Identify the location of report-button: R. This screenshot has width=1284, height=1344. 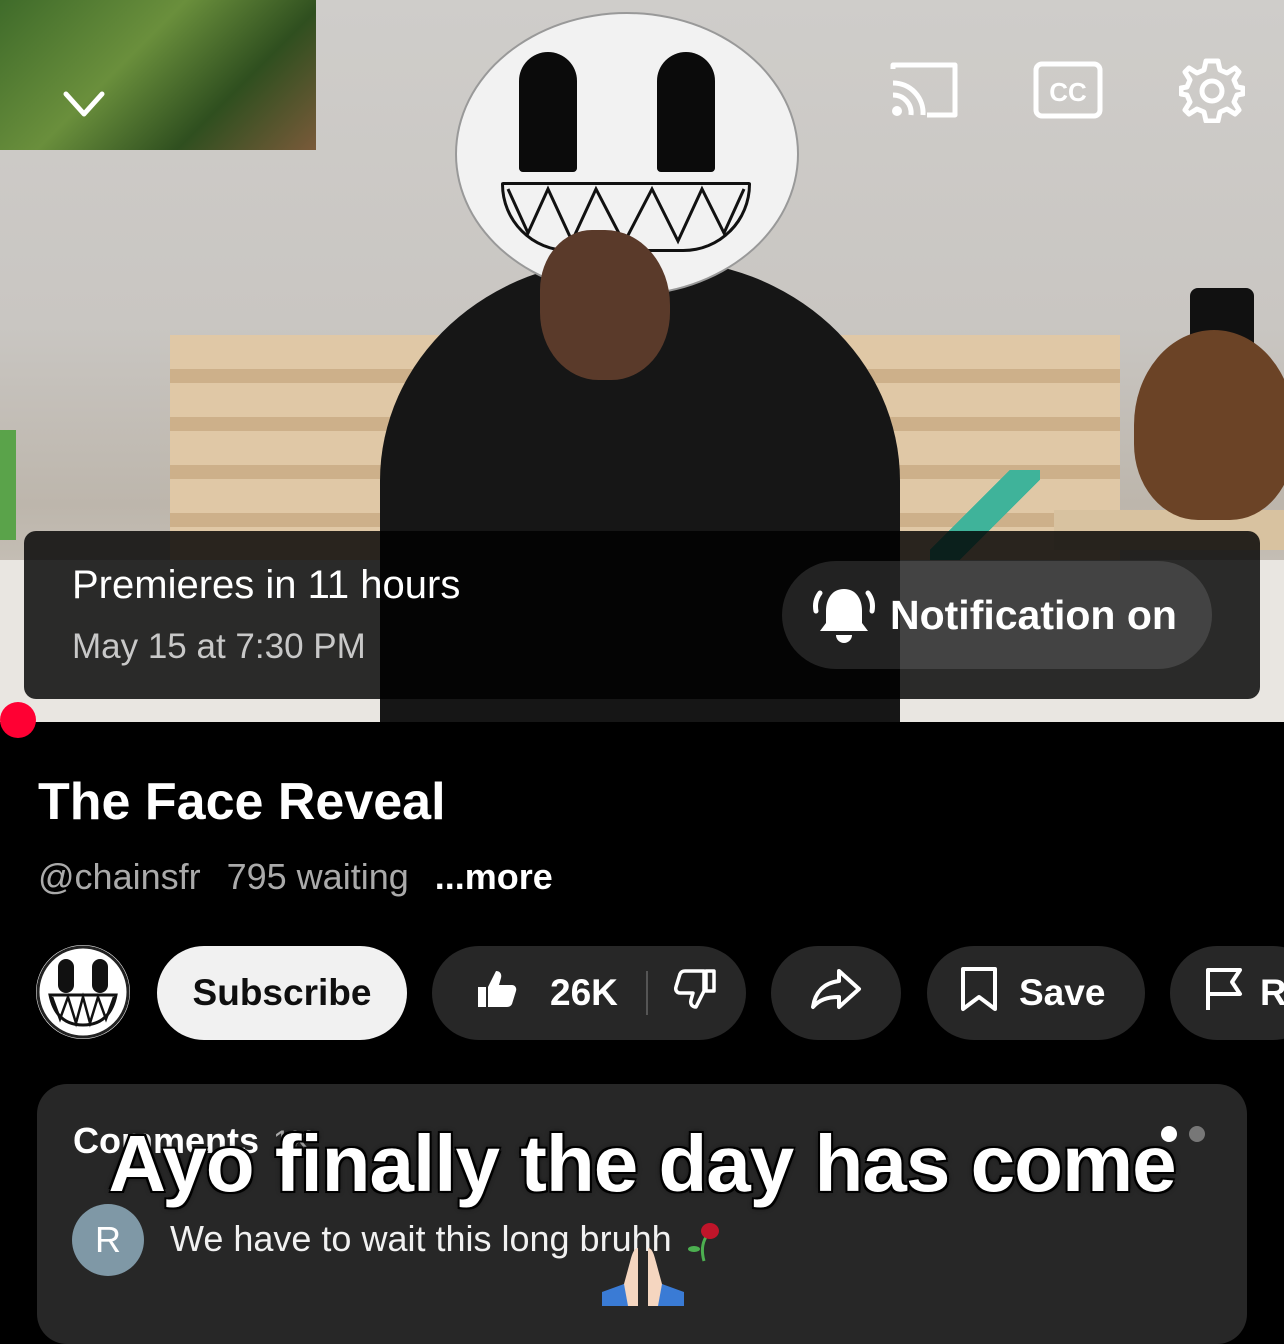
(1227, 993).